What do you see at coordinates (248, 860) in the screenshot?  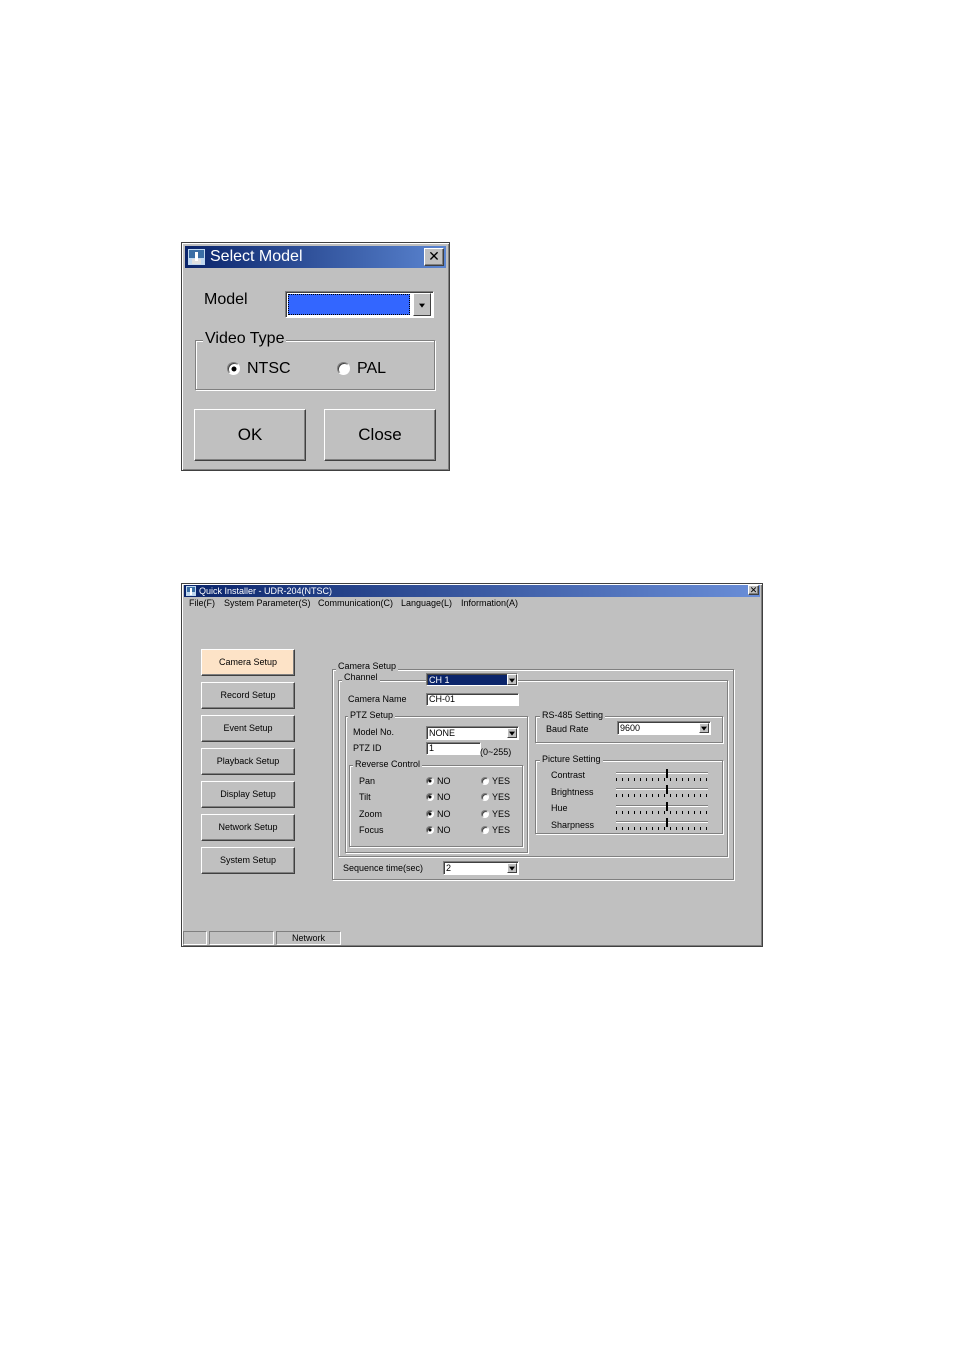 I see `nav-system-setup: System Setup` at bounding box center [248, 860].